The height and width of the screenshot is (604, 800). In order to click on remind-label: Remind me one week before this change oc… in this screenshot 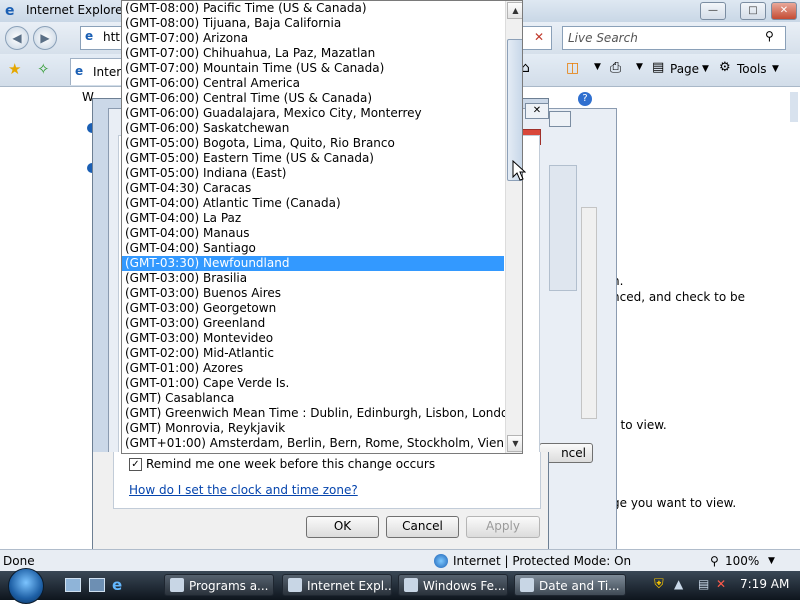, I will do `click(291, 464)`.